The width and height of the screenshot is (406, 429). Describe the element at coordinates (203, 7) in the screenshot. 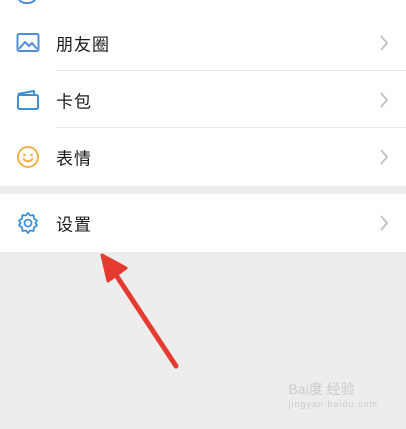

I see `top-partial-row` at that location.